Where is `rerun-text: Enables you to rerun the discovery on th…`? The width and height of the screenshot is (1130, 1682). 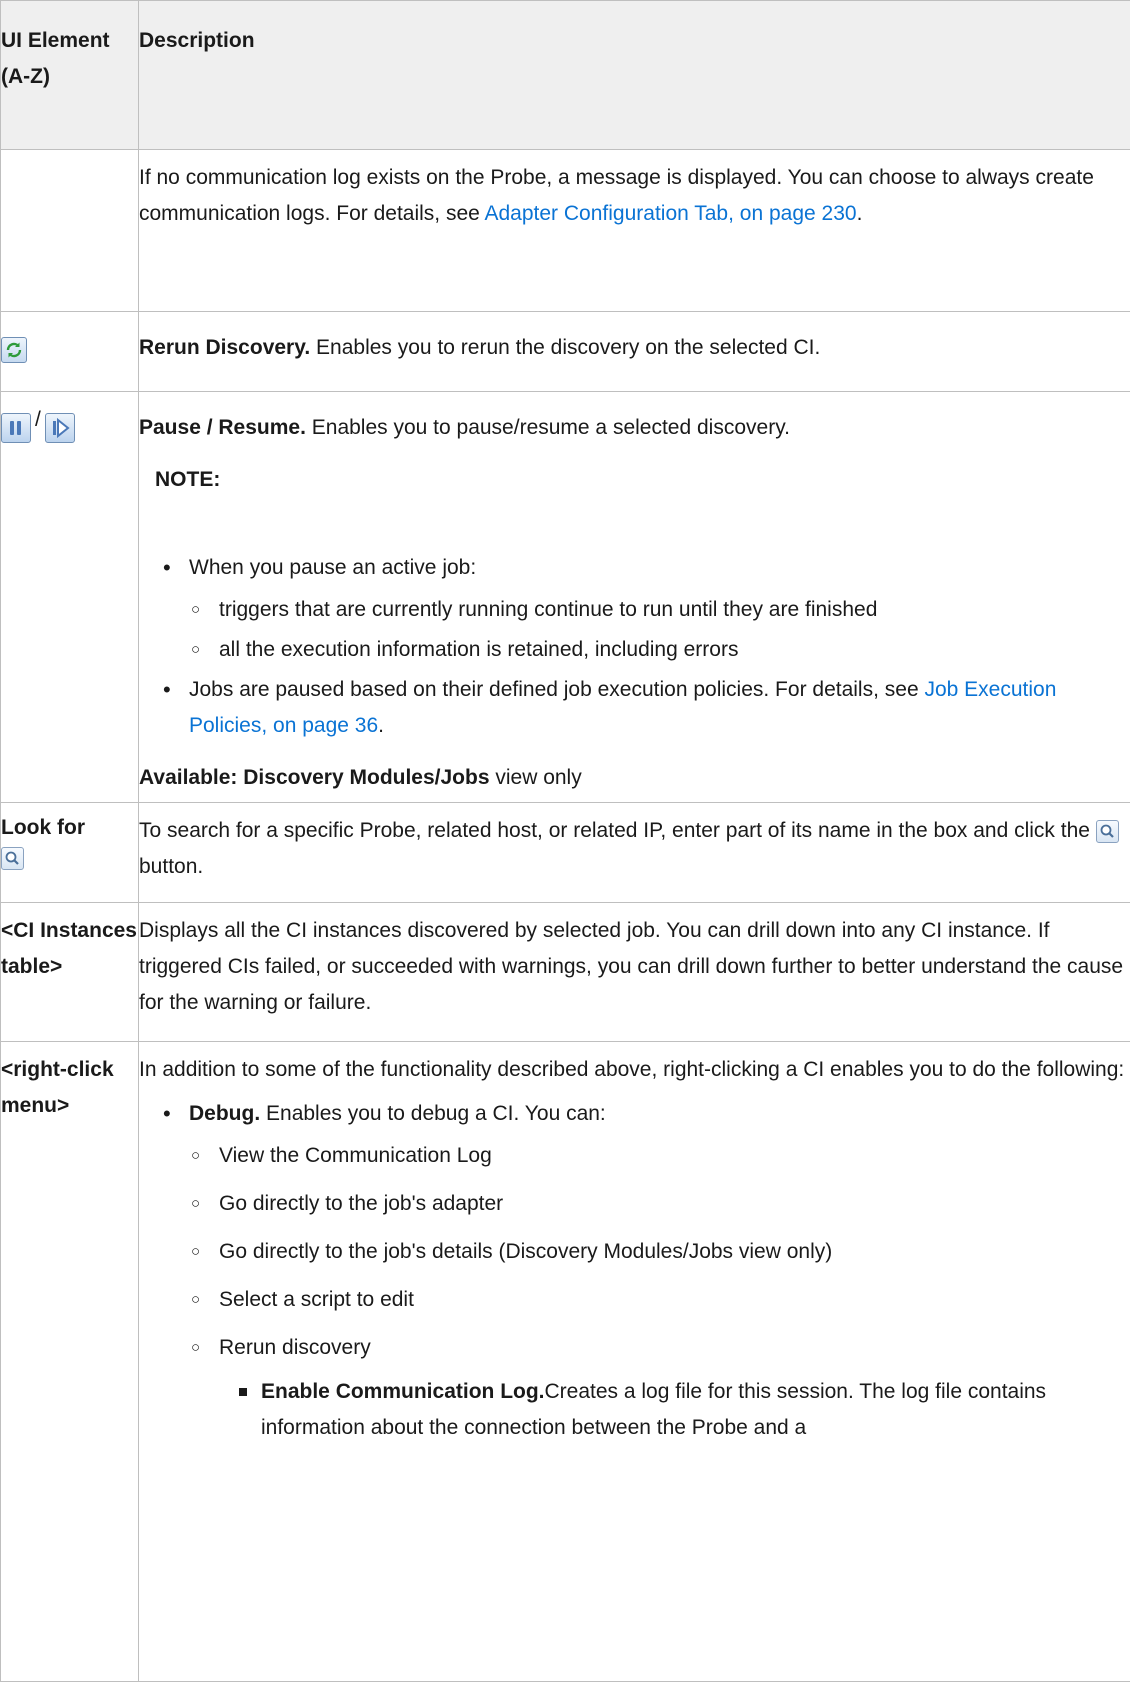 rerun-text: Enables you to rerun the discovery on th… is located at coordinates (565, 347).